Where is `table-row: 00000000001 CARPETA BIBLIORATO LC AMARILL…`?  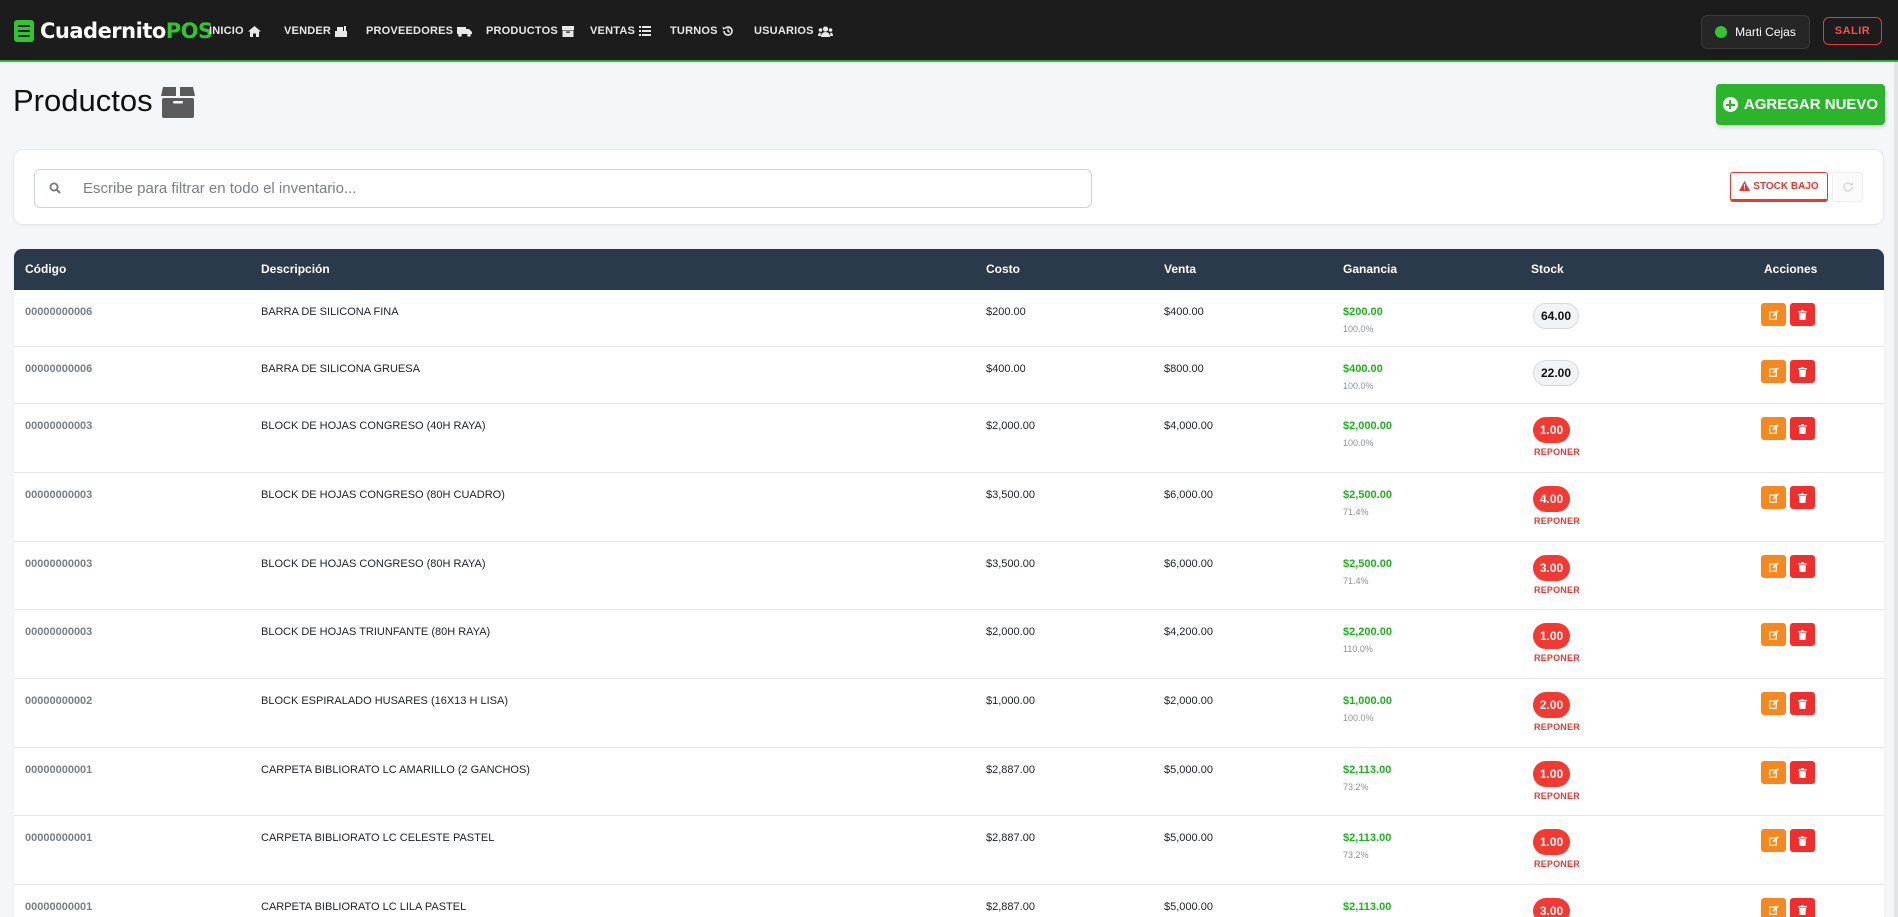 table-row: 00000000001 CARPETA BIBLIORATO LC AMARILL… is located at coordinates (949, 782).